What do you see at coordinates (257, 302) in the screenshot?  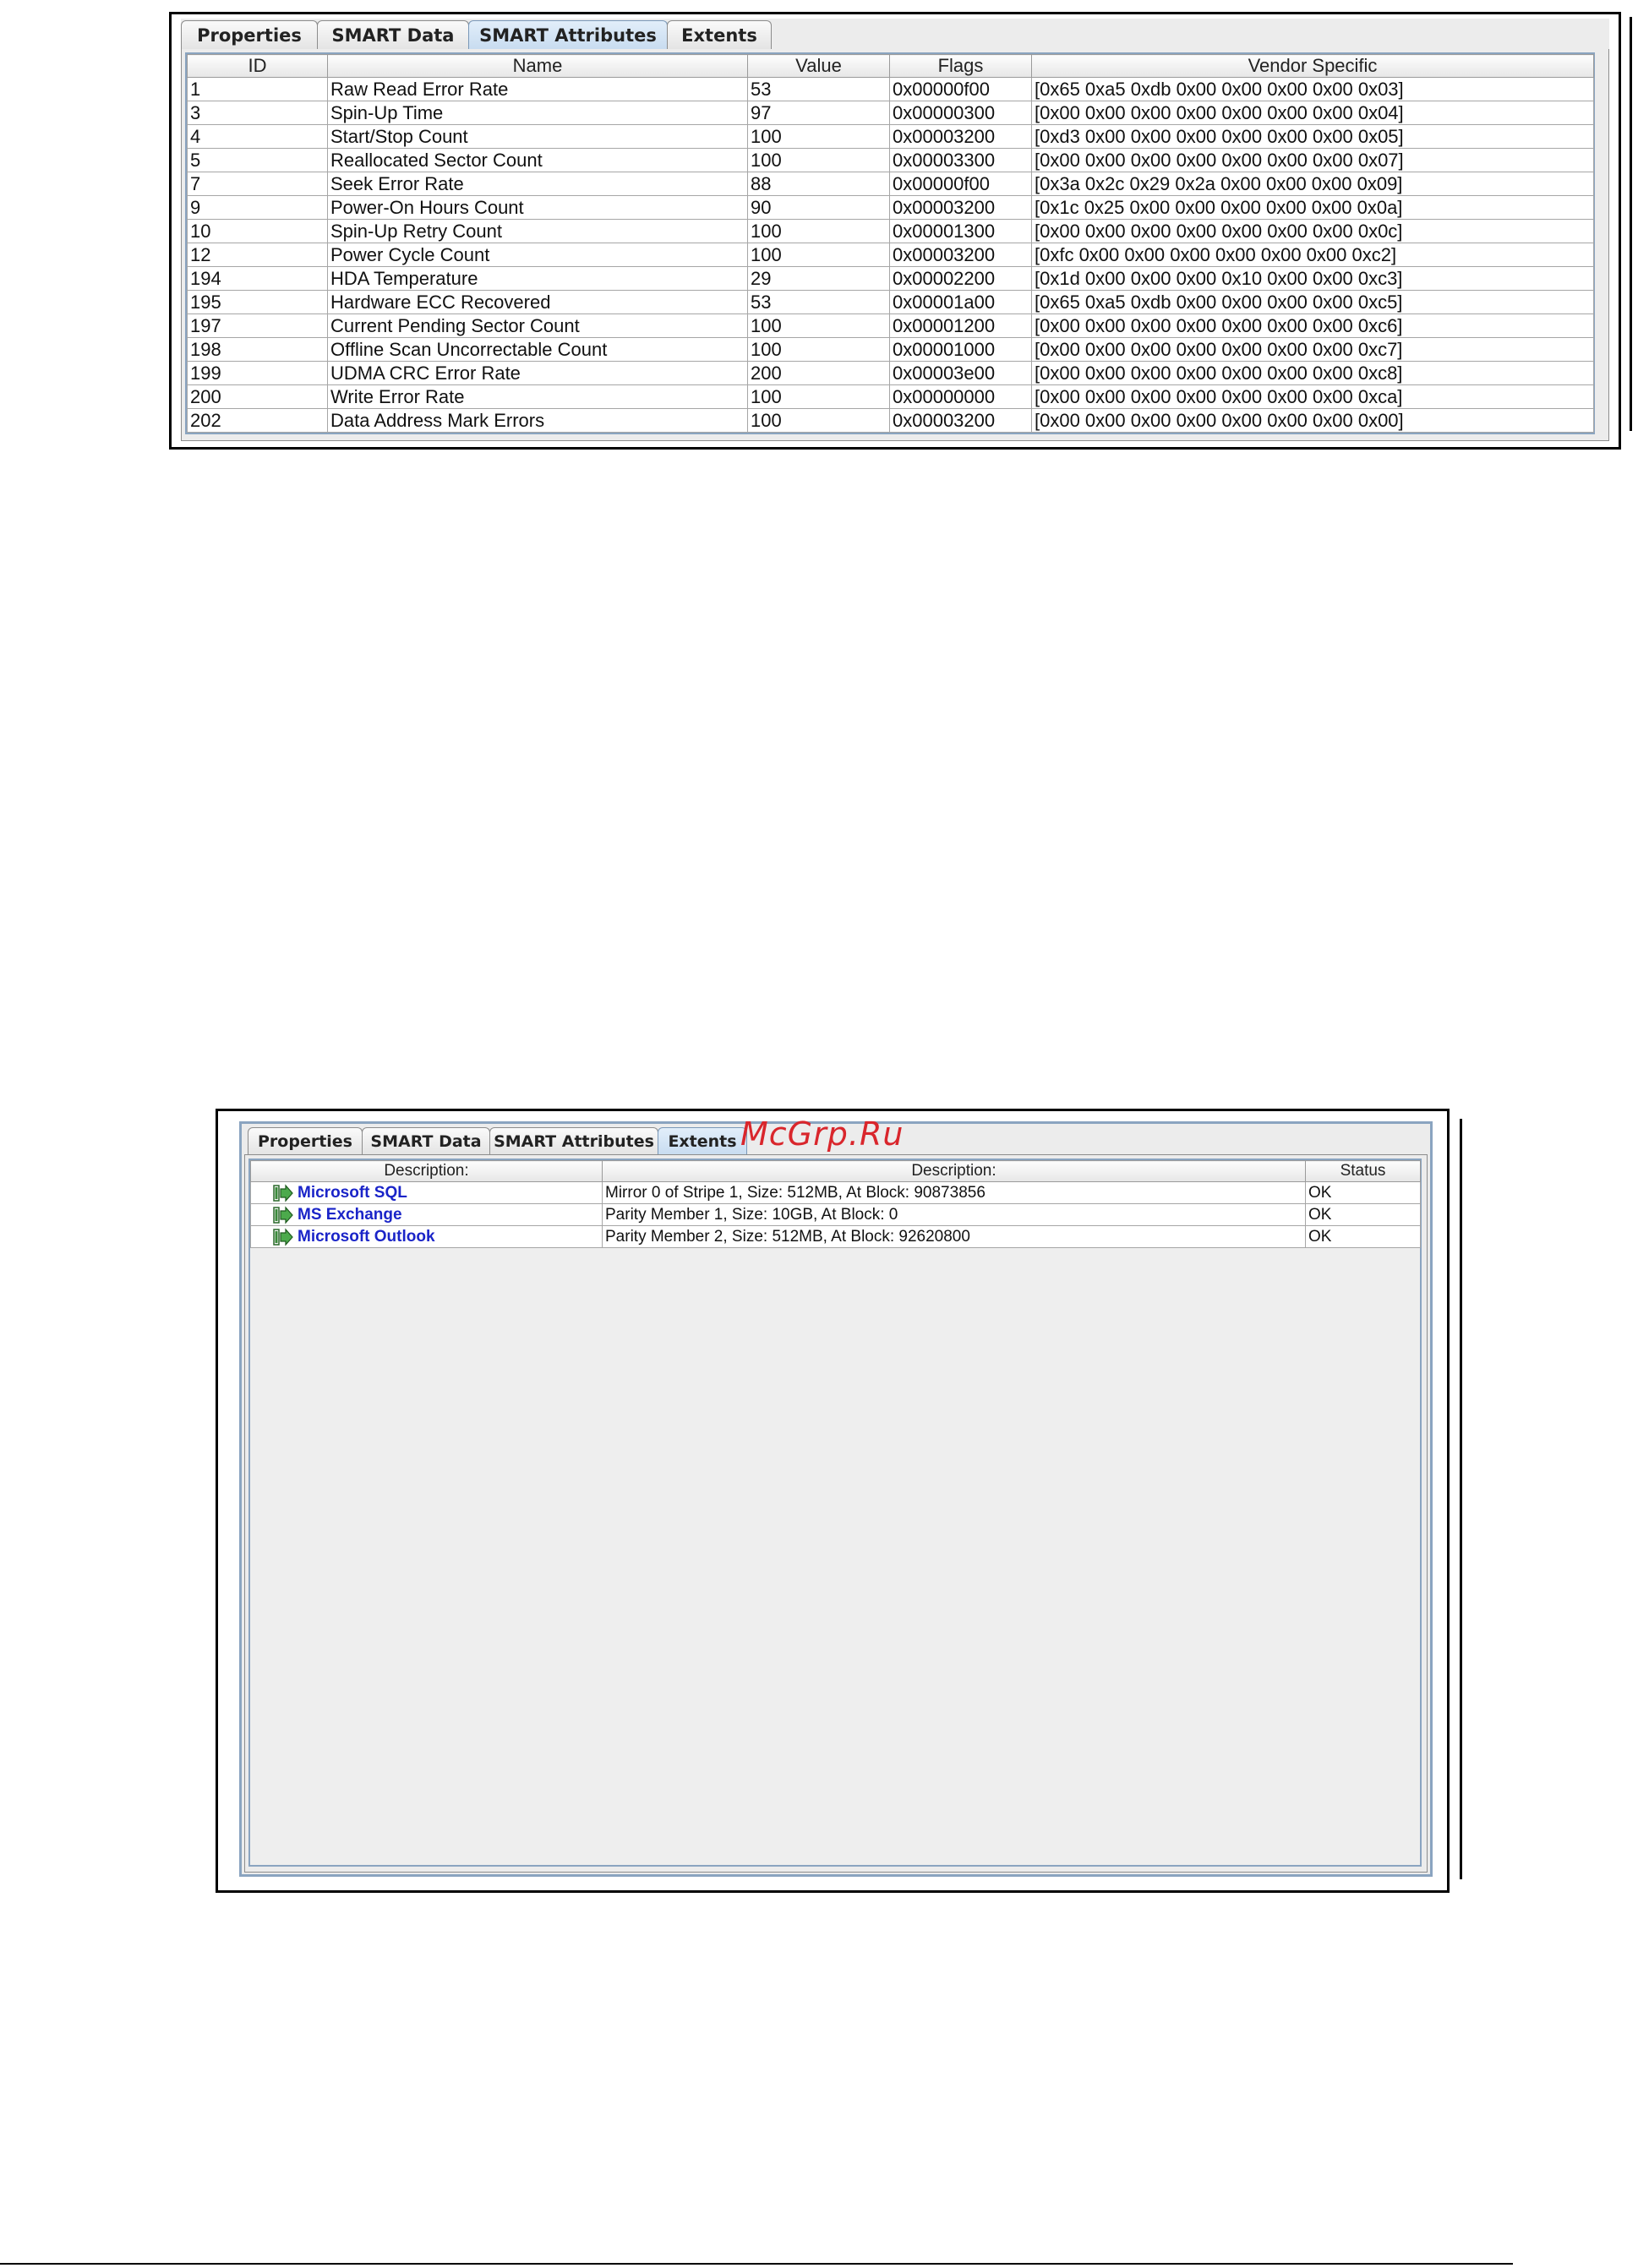 I see `cell-id: 195` at bounding box center [257, 302].